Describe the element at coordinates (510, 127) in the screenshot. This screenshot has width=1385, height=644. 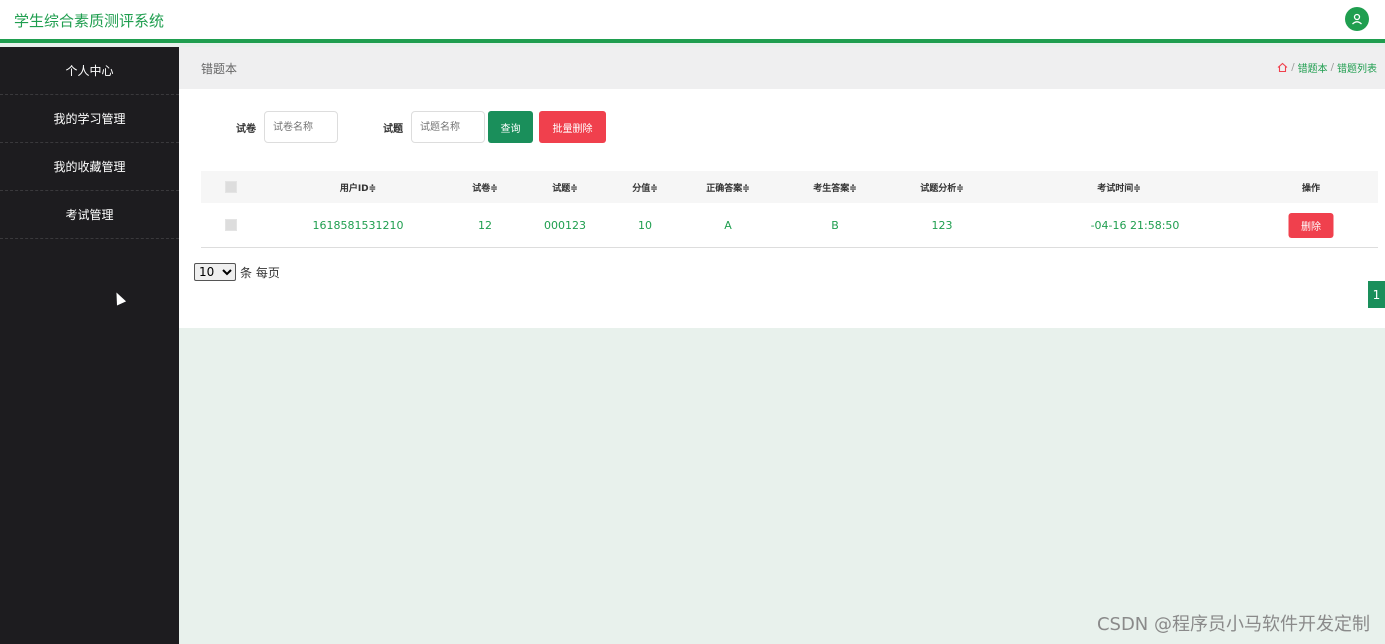
I see `query-button: 查询` at that location.